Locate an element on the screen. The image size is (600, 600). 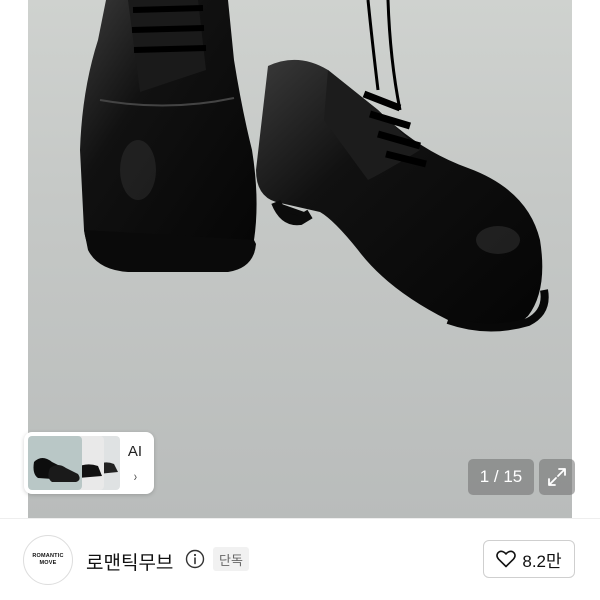
exclusive-badge: 단독 is located at coordinates (231, 559).